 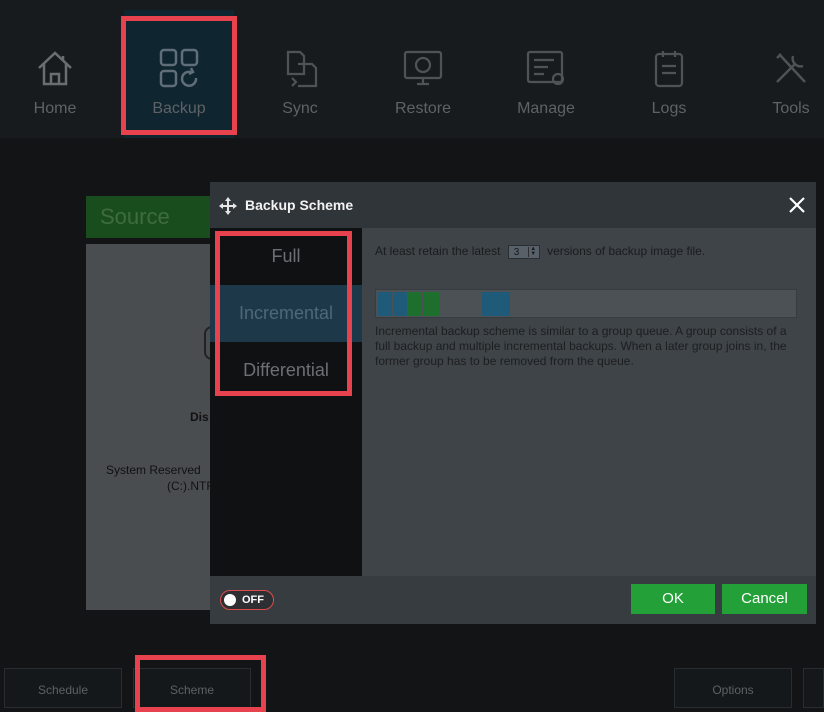 What do you see at coordinates (438, 251) in the screenshot?
I see `retain-prefix: At least retain the latest` at bounding box center [438, 251].